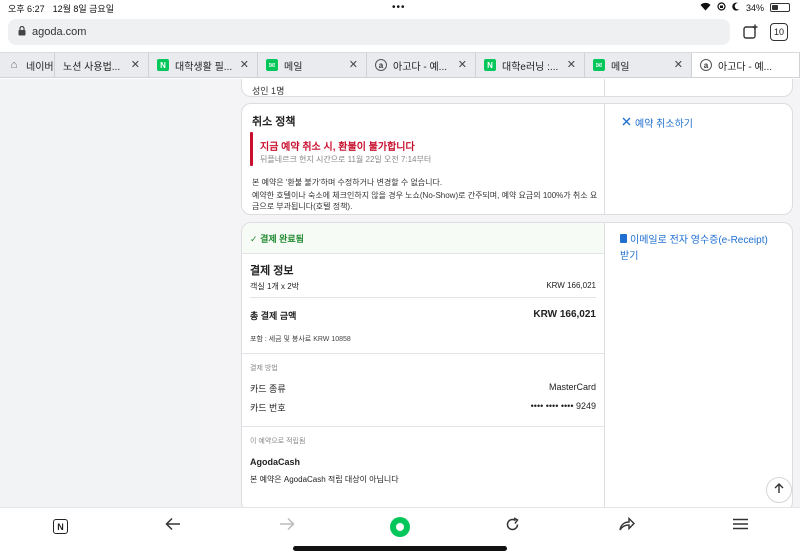 Image resolution: width=800 pixels, height=556 pixels. Describe the element at coordinates (60, 526) in the screenshot. I see `naver-home-icon: N` at that location.